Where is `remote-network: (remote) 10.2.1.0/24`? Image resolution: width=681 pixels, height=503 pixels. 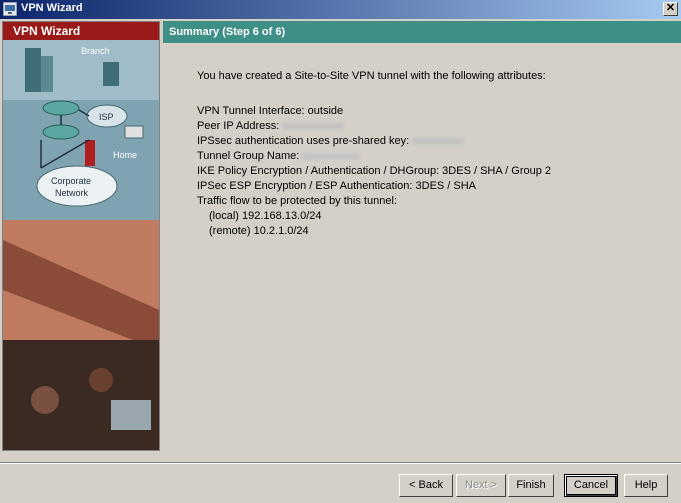 remote-network: (remote) 10.2.1.0/24 is located at coordinates (259, 231).